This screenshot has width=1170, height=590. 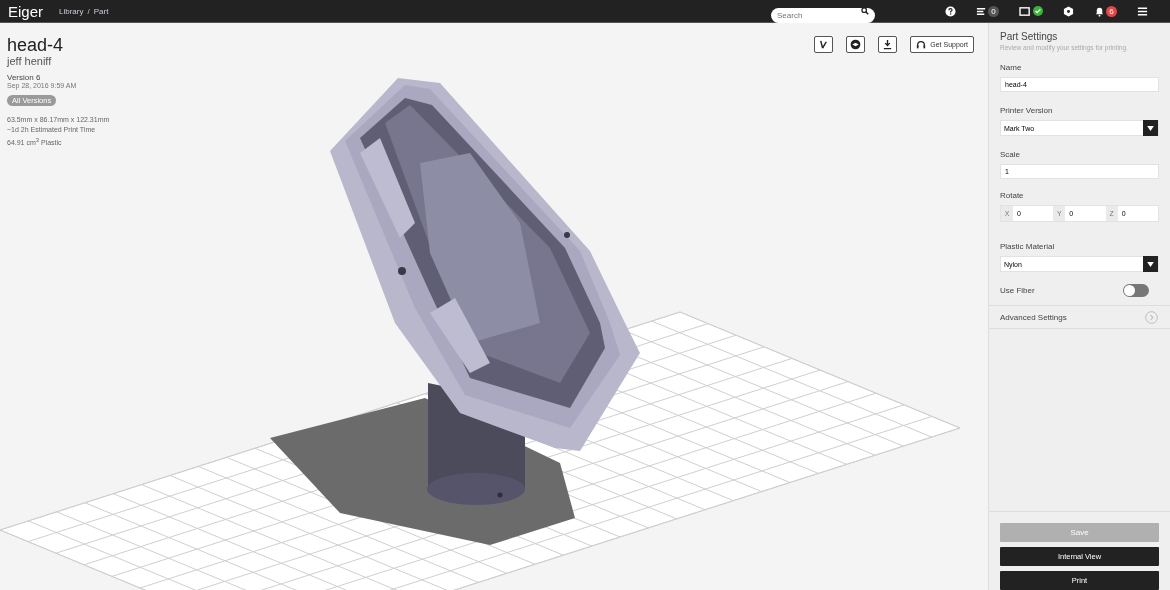 I want to click on field-label: Name, so click(x=1011, y=67).